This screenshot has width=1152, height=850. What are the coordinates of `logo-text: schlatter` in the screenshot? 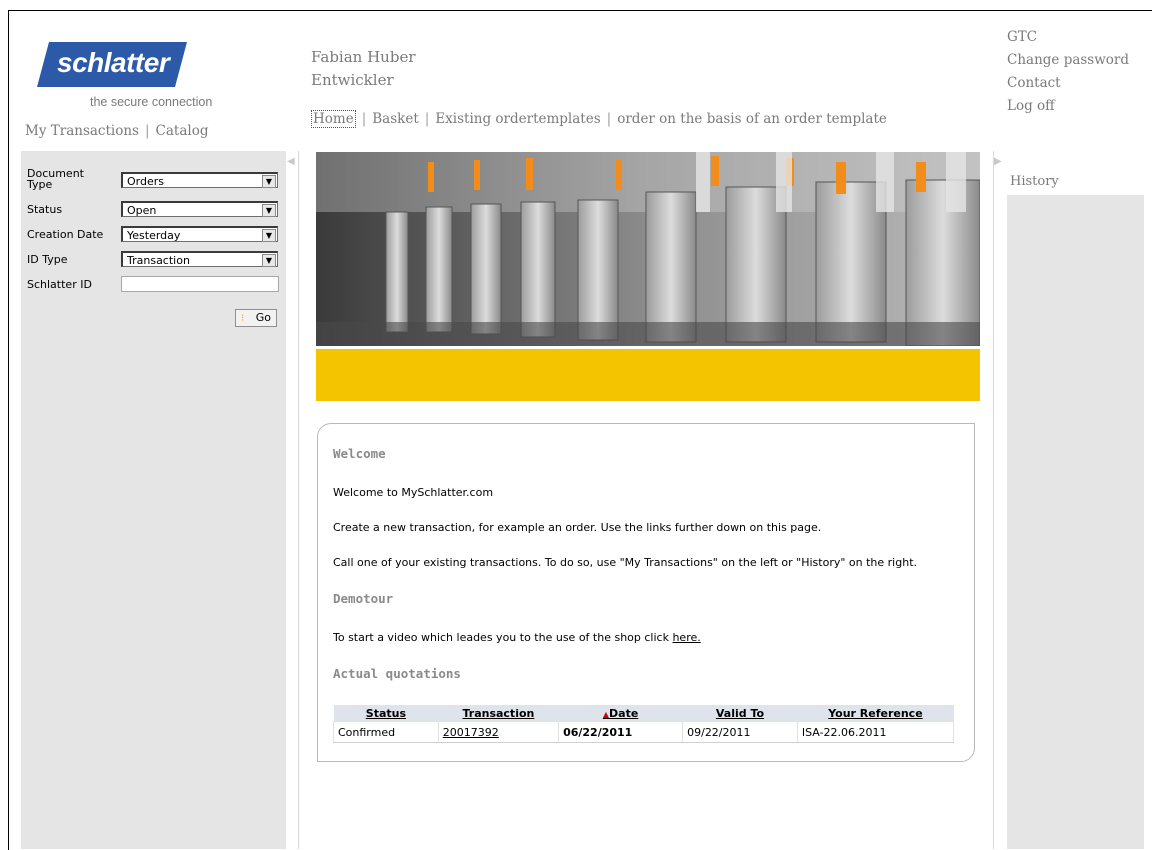 It's located at (113, 62).